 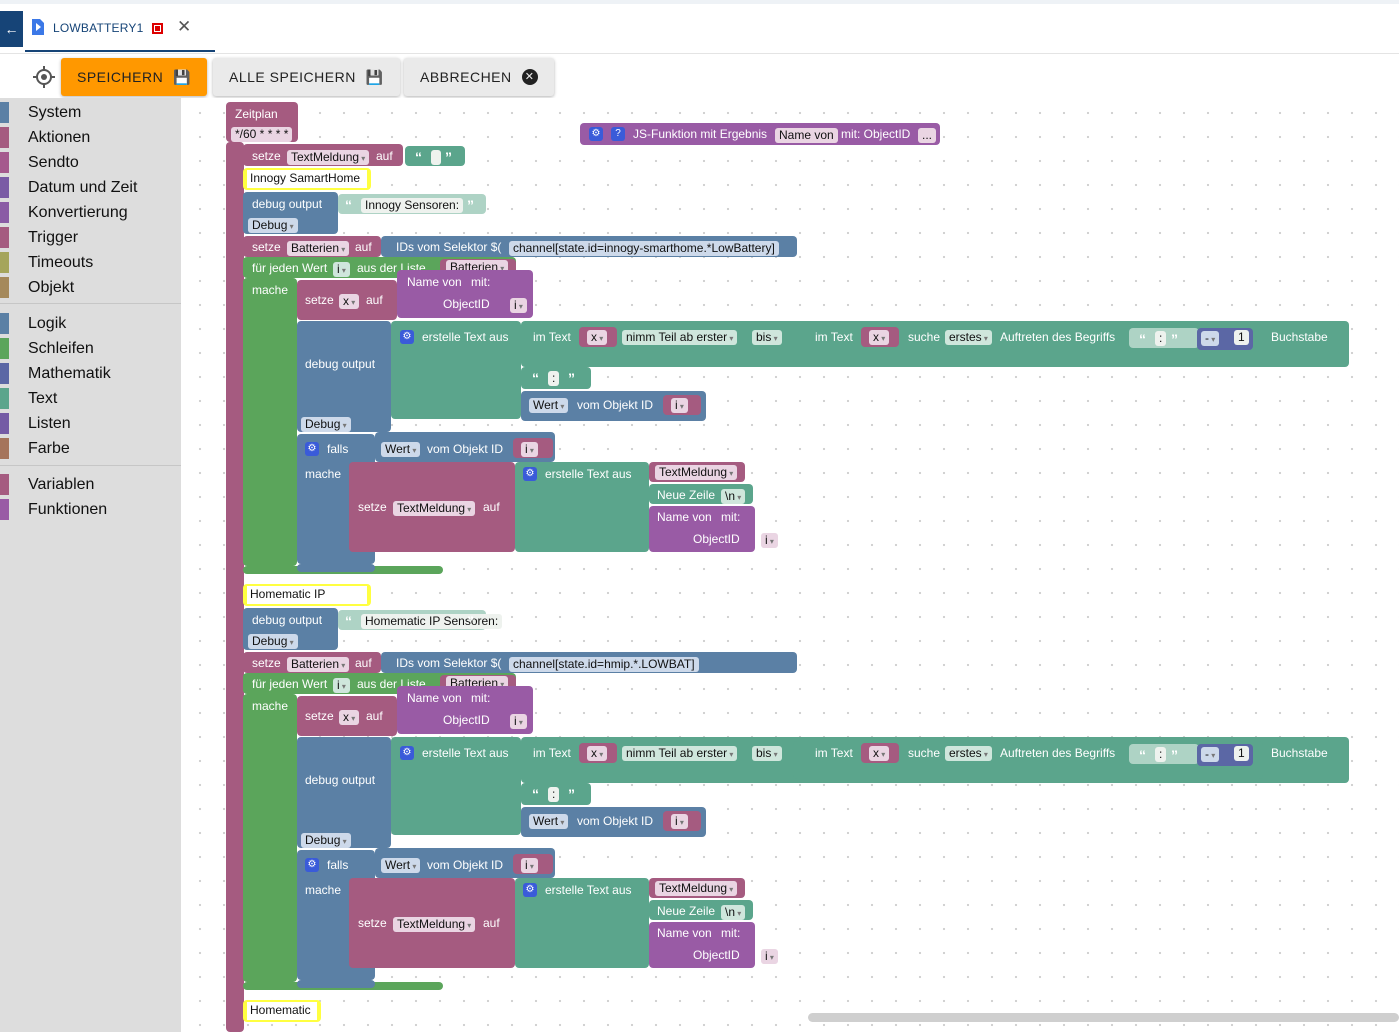 I want to click on sidebar-item-9: Schleifen, so click(x=90, y=348).